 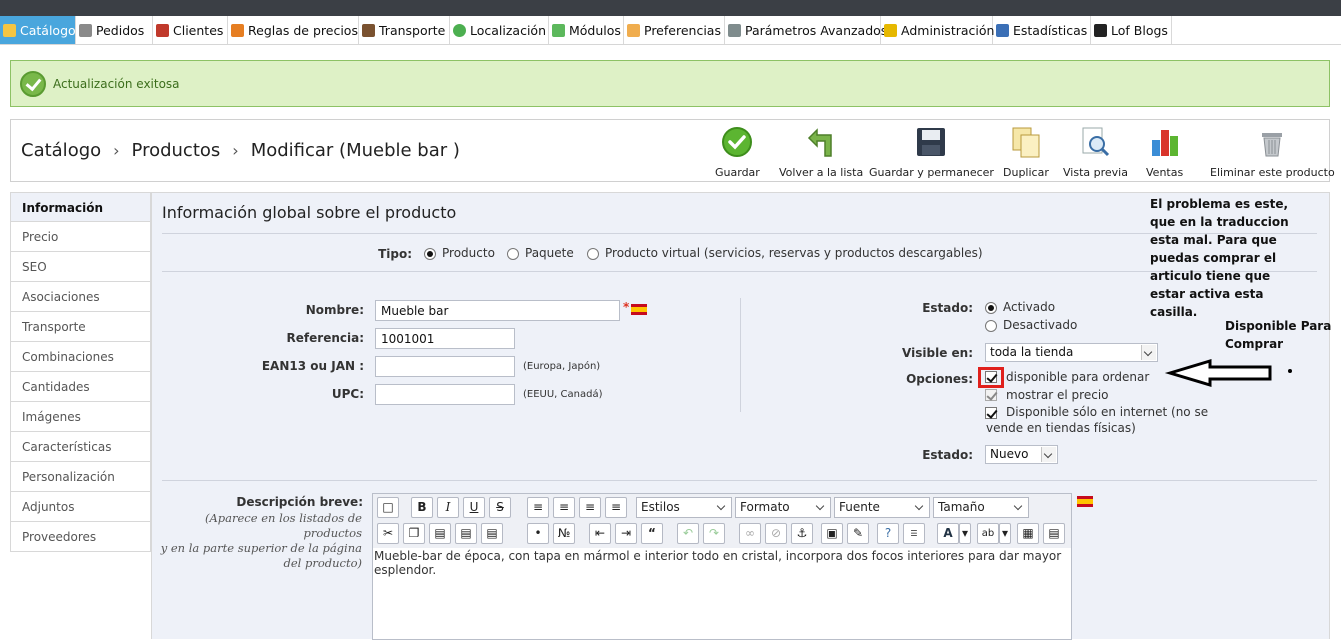 What do you see at coordinates (734, 30) in the screenshot?
I see `wrench-icon` at bounding box center [734, 30].